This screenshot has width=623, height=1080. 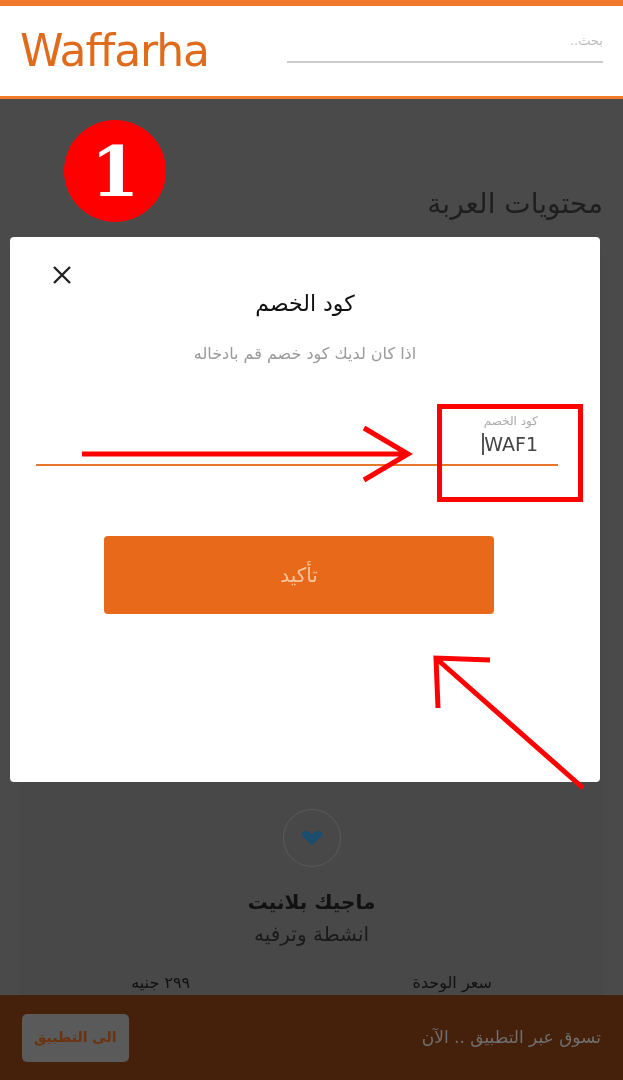 What do you see at coordinates (511, 1037) in the screenshot?
I see `banner-text: تسوق عبر التطبيق .. الآن` at bounding box center [511, 1037].